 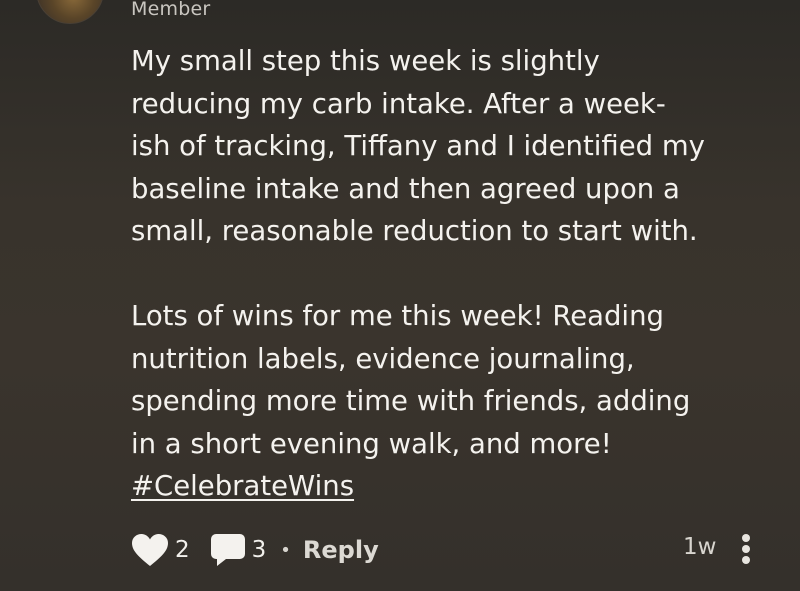 I want to click on comment-button: 3, so click(x=238, y=550).